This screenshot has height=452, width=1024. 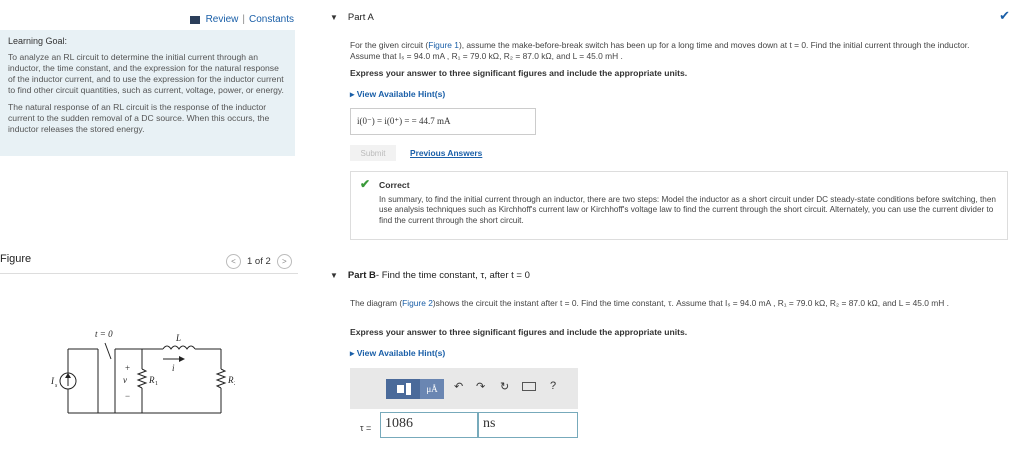 What do you see at coordinates (125, 380) in the screenshot?
I see `voltage-label: v` at bounding box center [125, 380].